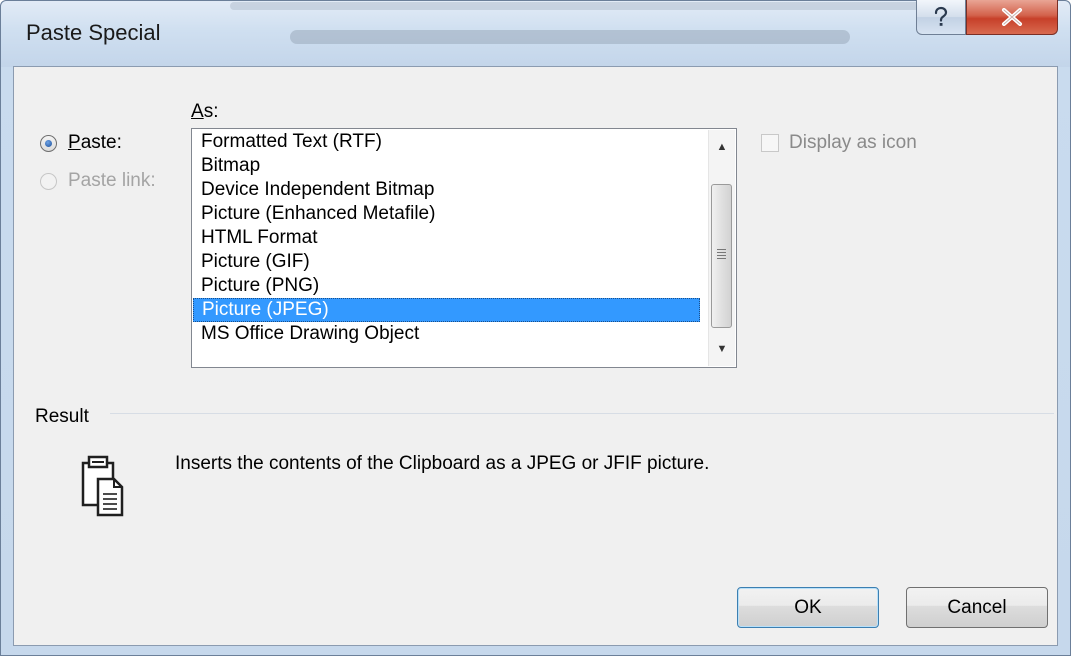  What do you see at coordinates (446, 310) in the screenshot?
I see `list-item-selected: Picture (JPEG)` at bounding box center [446, 310].